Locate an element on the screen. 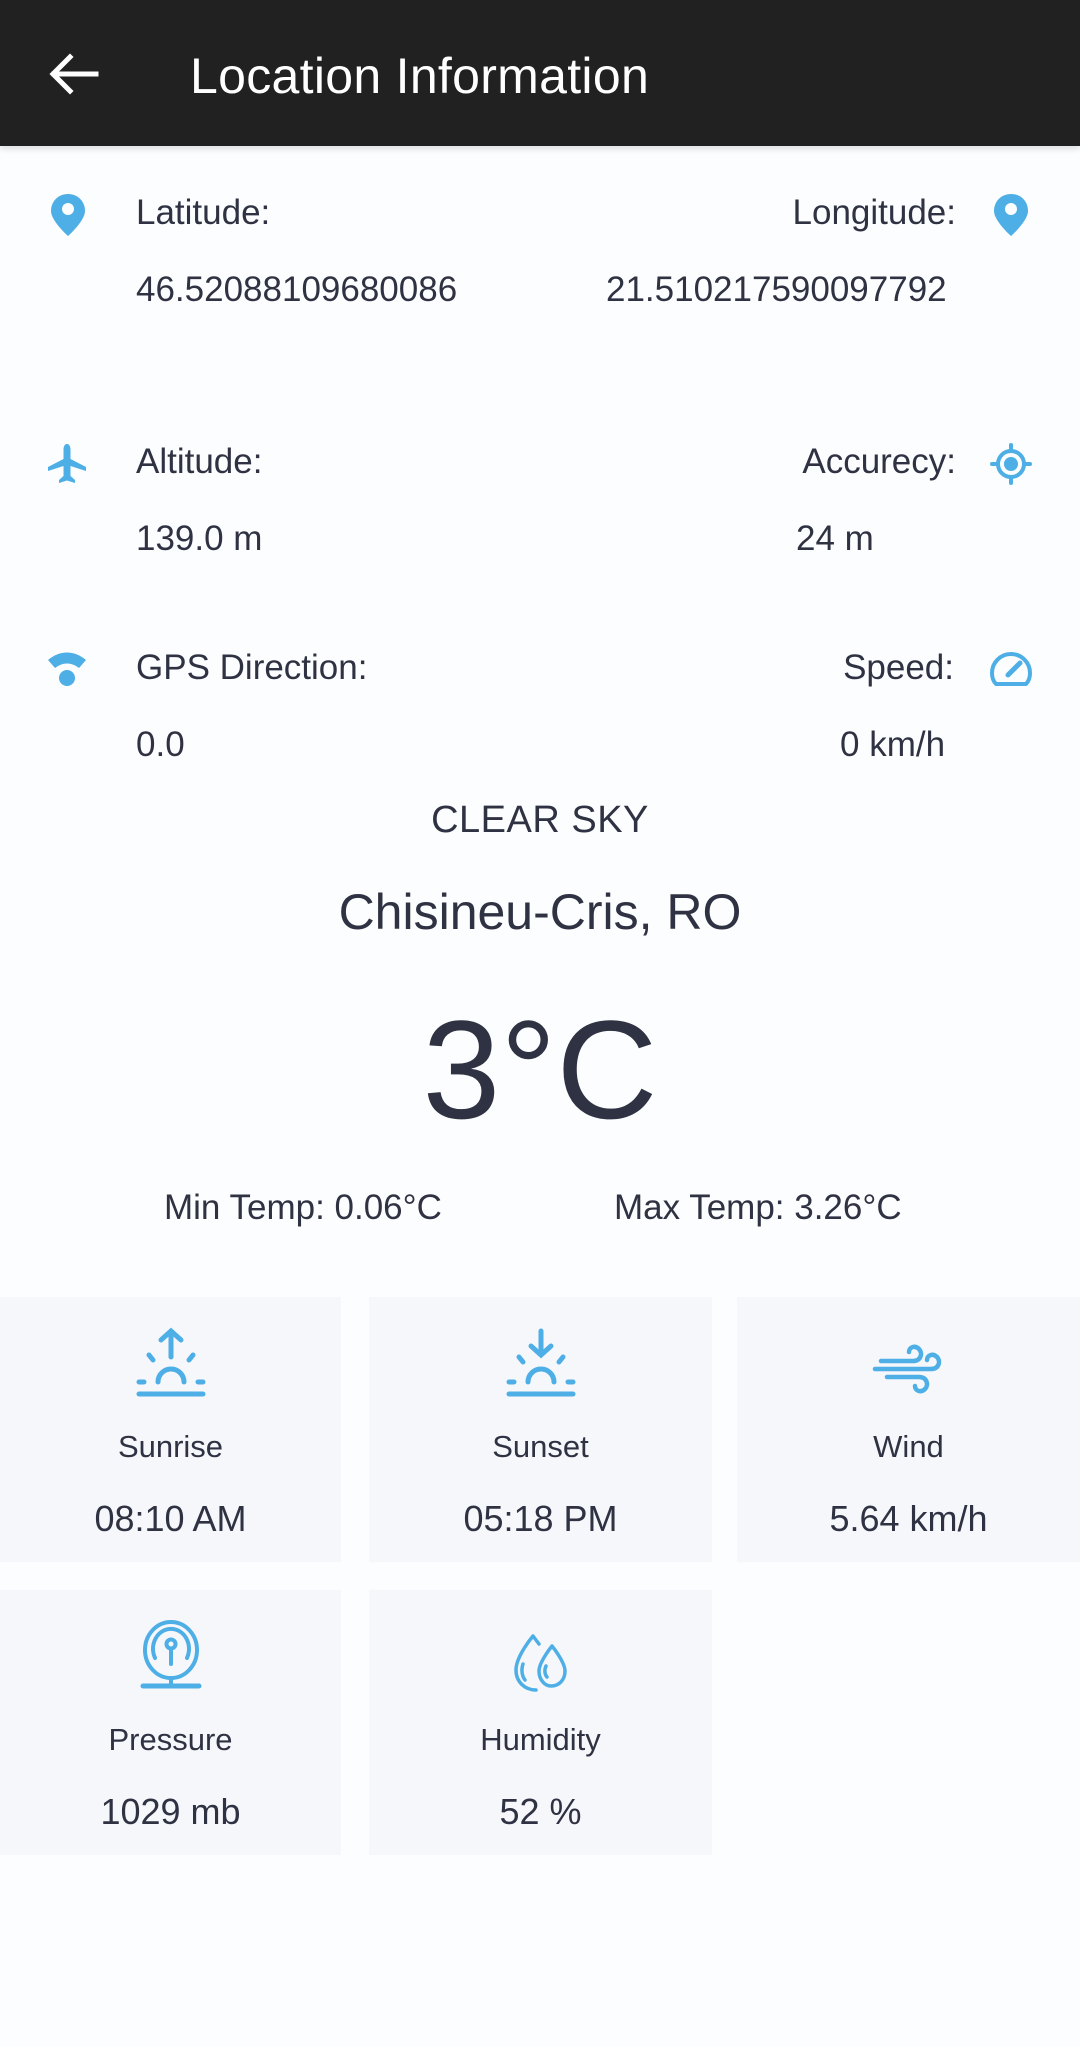  app-bar: Location Information is located at coordinates (540, 73).